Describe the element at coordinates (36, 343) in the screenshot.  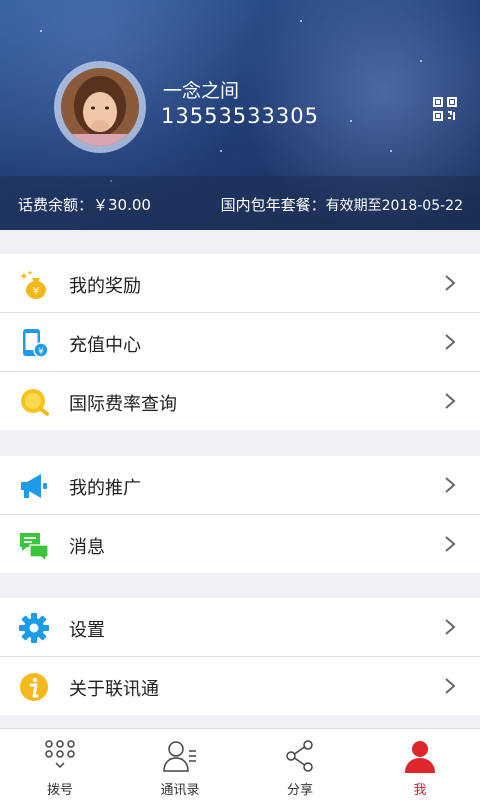
I see `recharge-phone-icon: ¥` at that location.